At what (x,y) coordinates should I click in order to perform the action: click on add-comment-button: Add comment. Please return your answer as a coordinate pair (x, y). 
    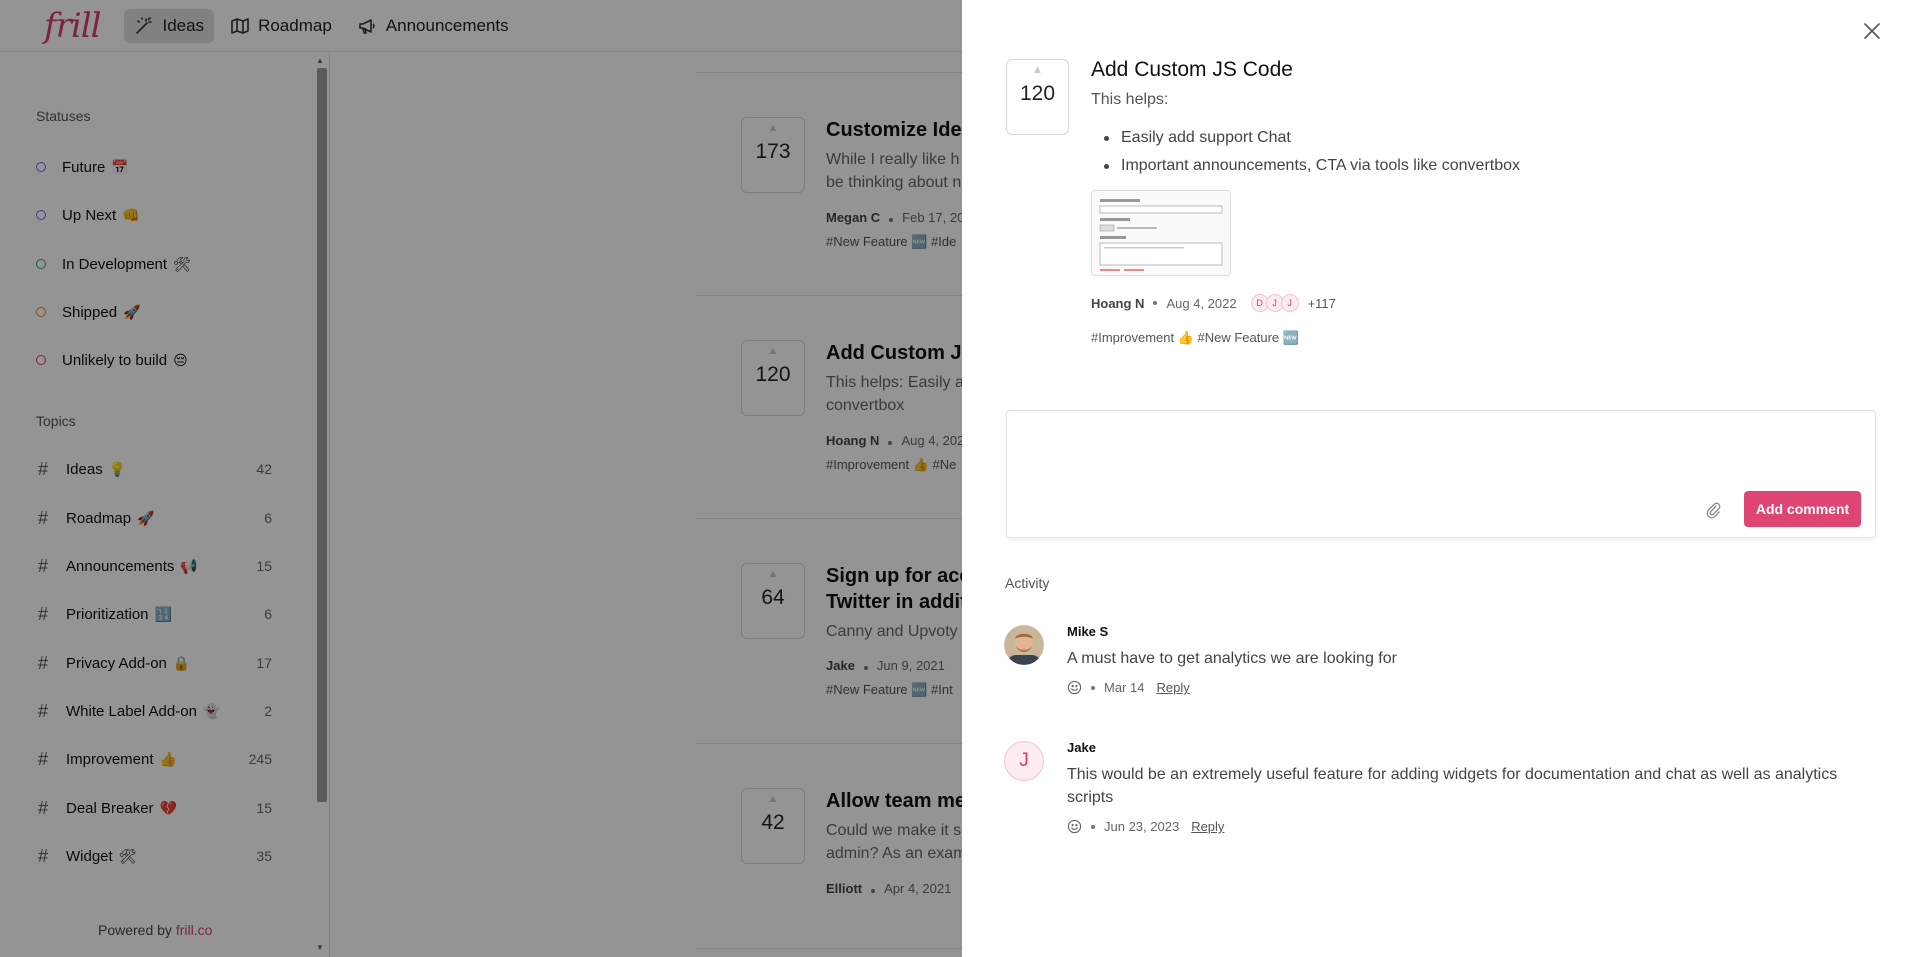
    Looking at the image, I should click on (1802, 509).